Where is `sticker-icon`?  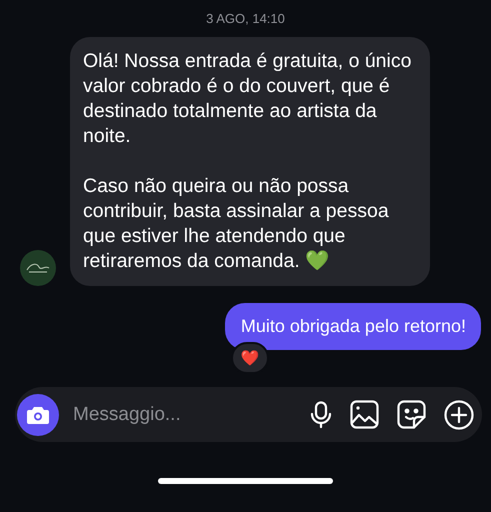
sticker-icon is located at coordinates (411, 414).